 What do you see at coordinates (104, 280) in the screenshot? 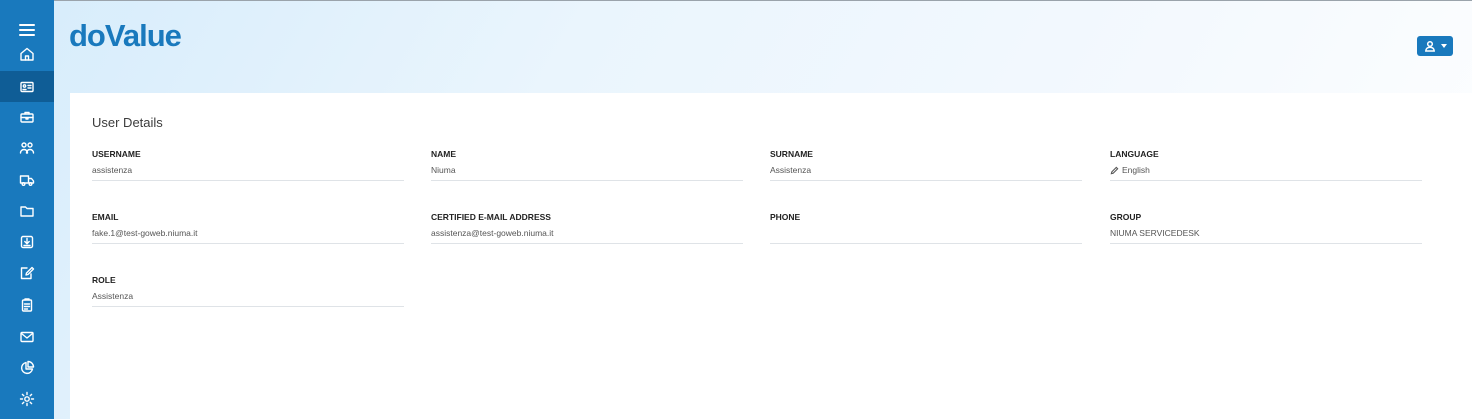
I see `field-label: ROLE` at bounding box center [104, 280].